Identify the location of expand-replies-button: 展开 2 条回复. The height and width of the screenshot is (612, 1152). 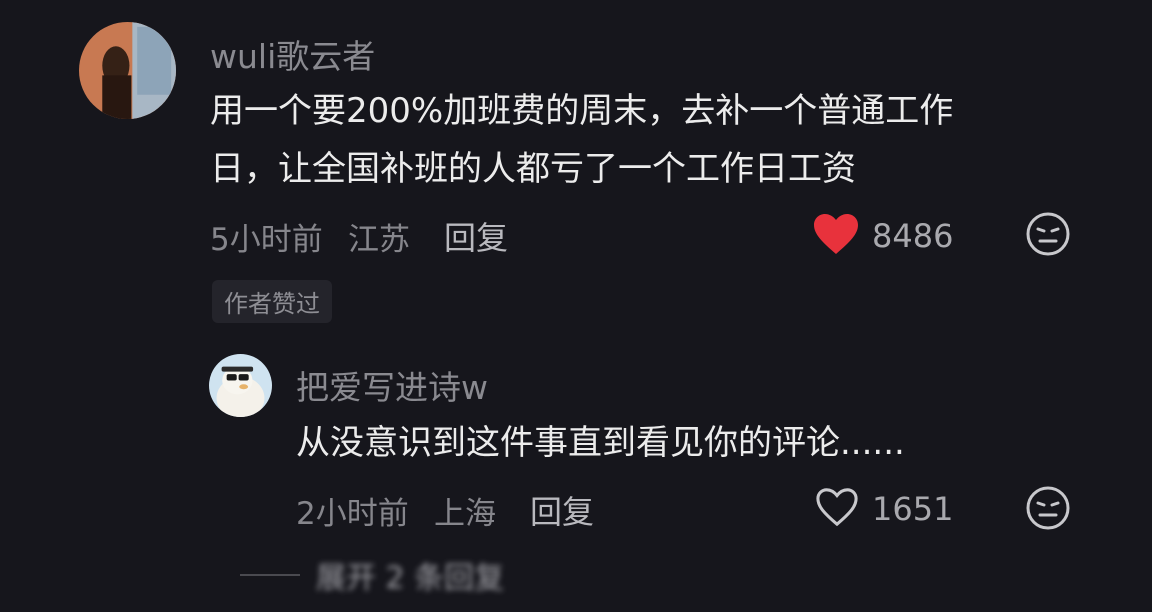
(372, 575).